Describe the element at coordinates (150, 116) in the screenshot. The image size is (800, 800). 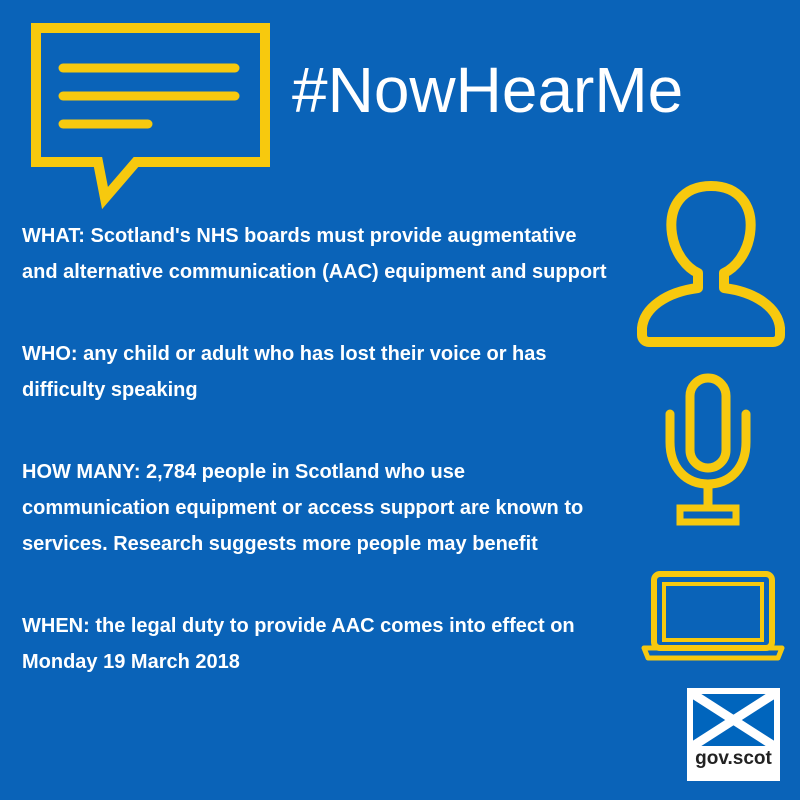
I see `speech-bubble-icon` at that location.